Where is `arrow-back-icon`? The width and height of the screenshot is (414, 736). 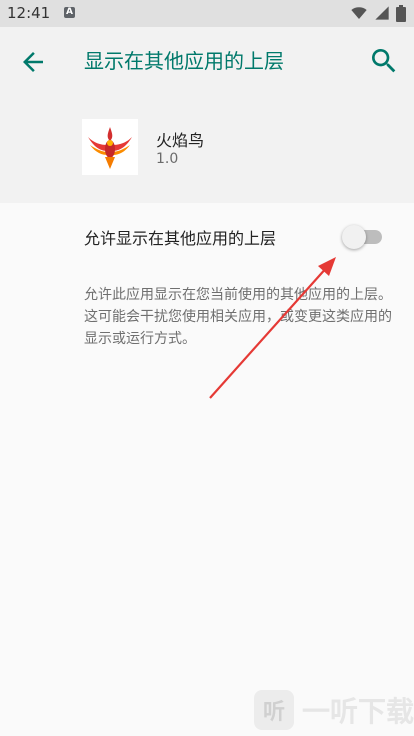 arrow-back-icon is located at coordinates (33, 62).